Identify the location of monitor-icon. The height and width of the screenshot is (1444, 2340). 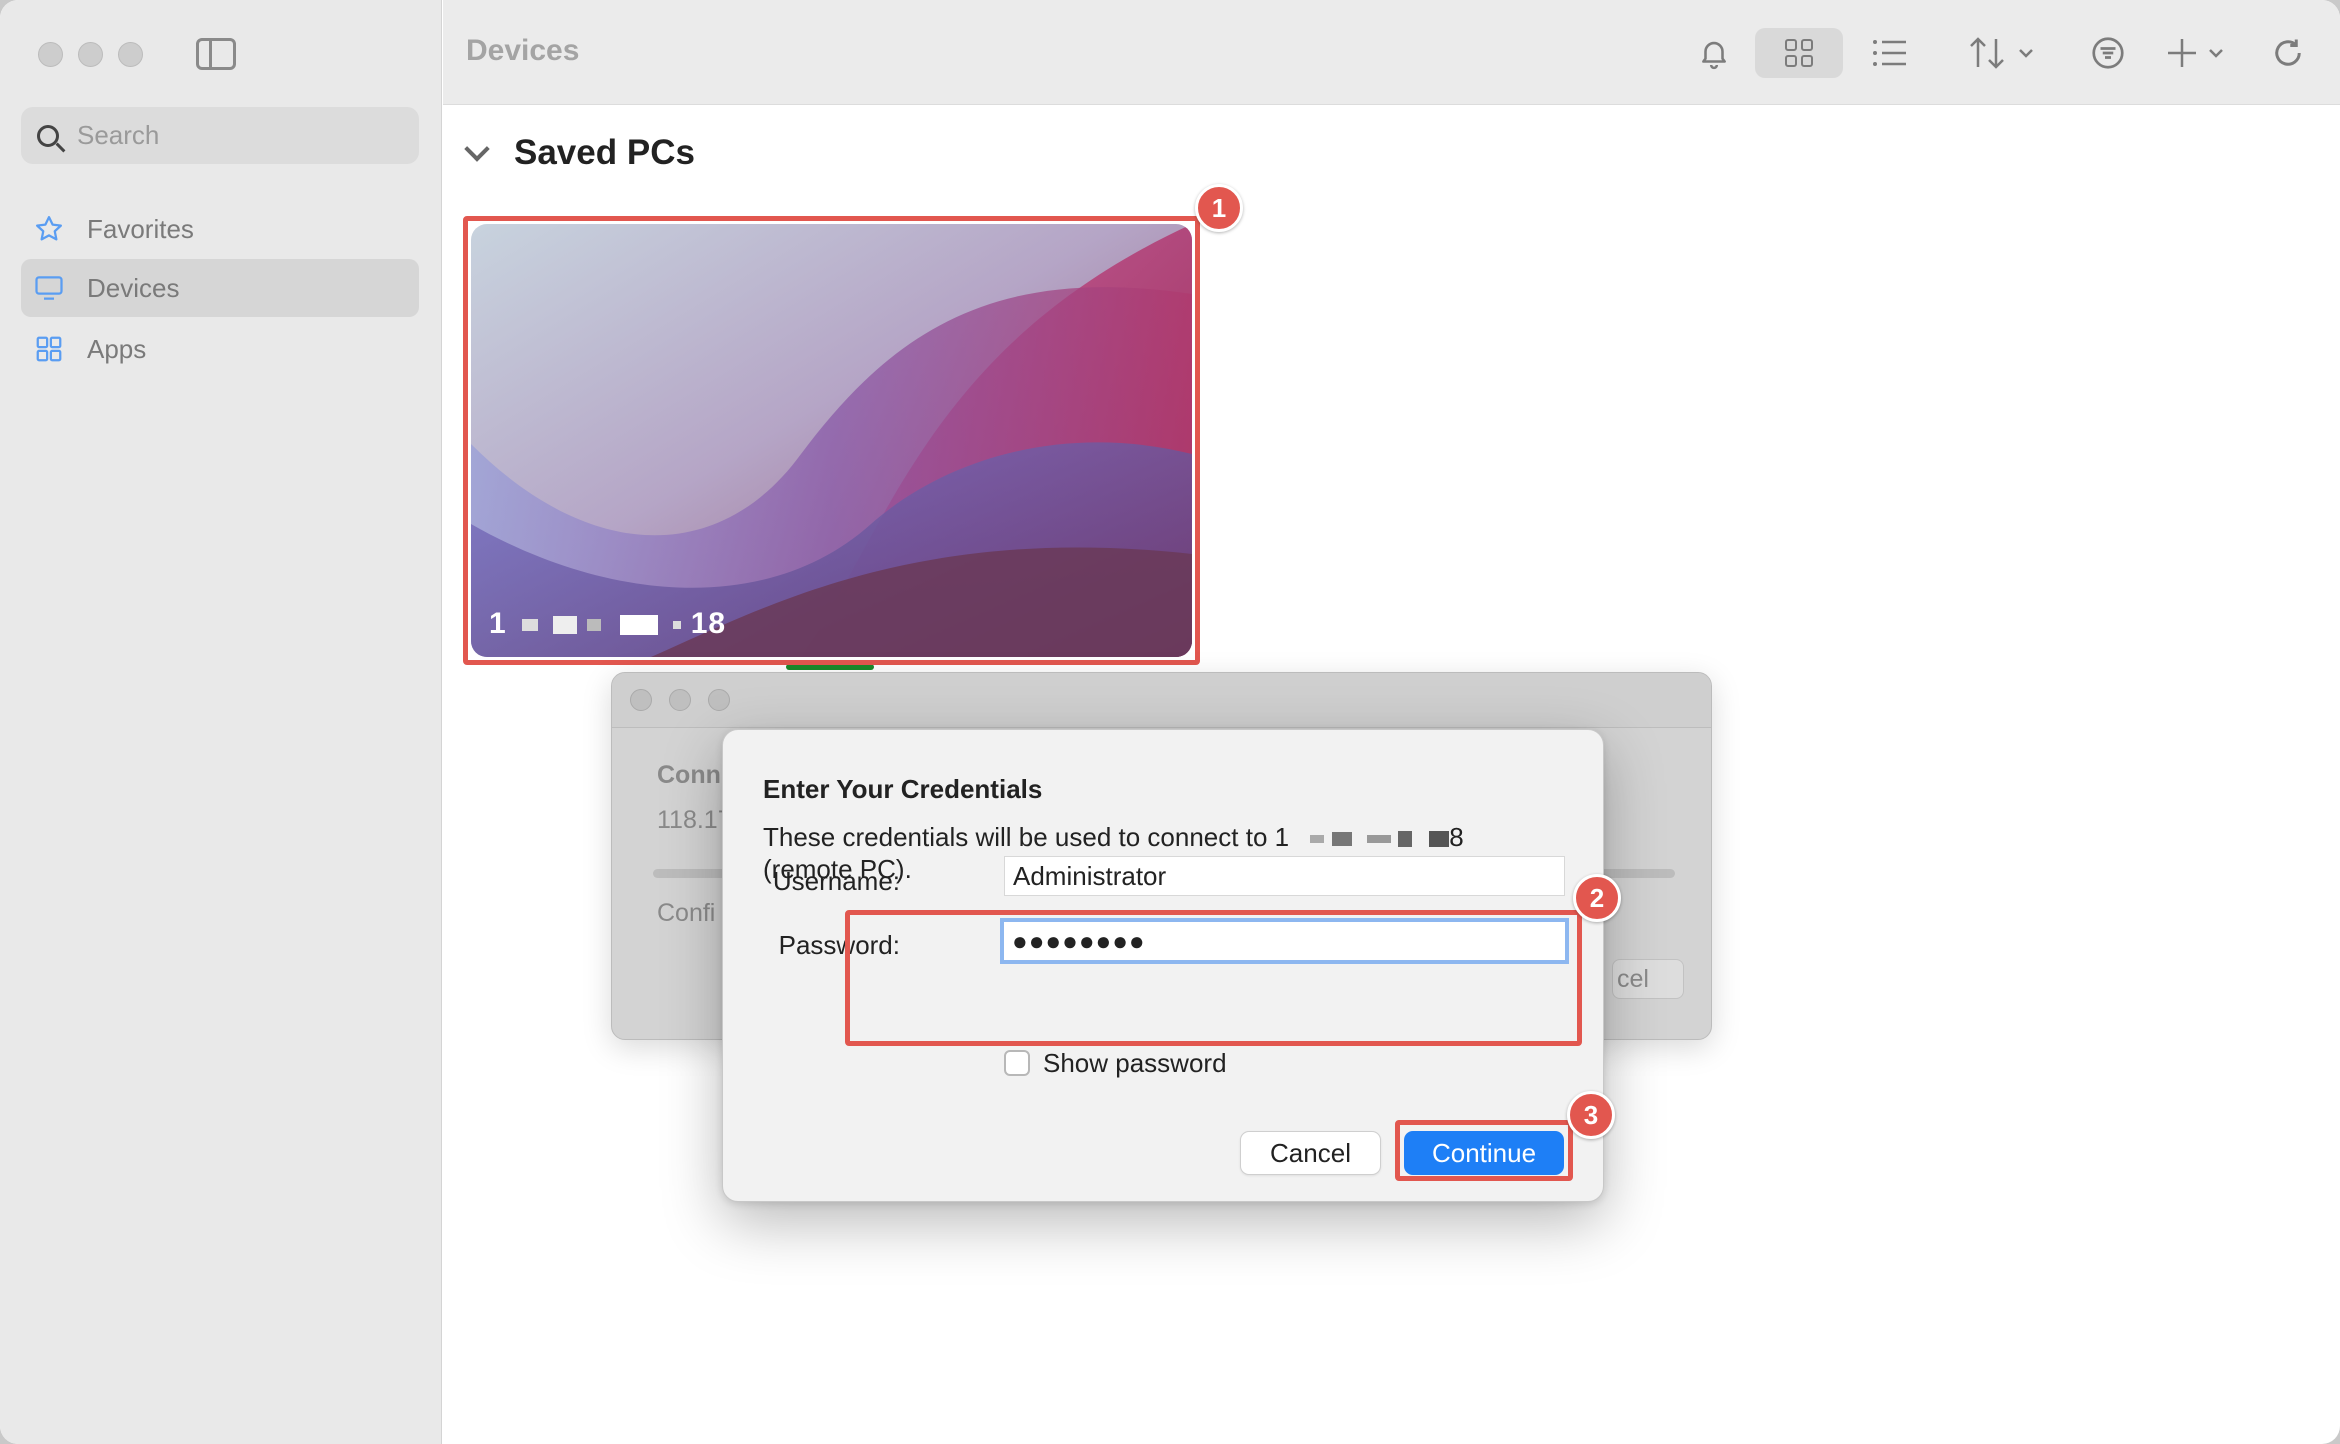
(49, 288).